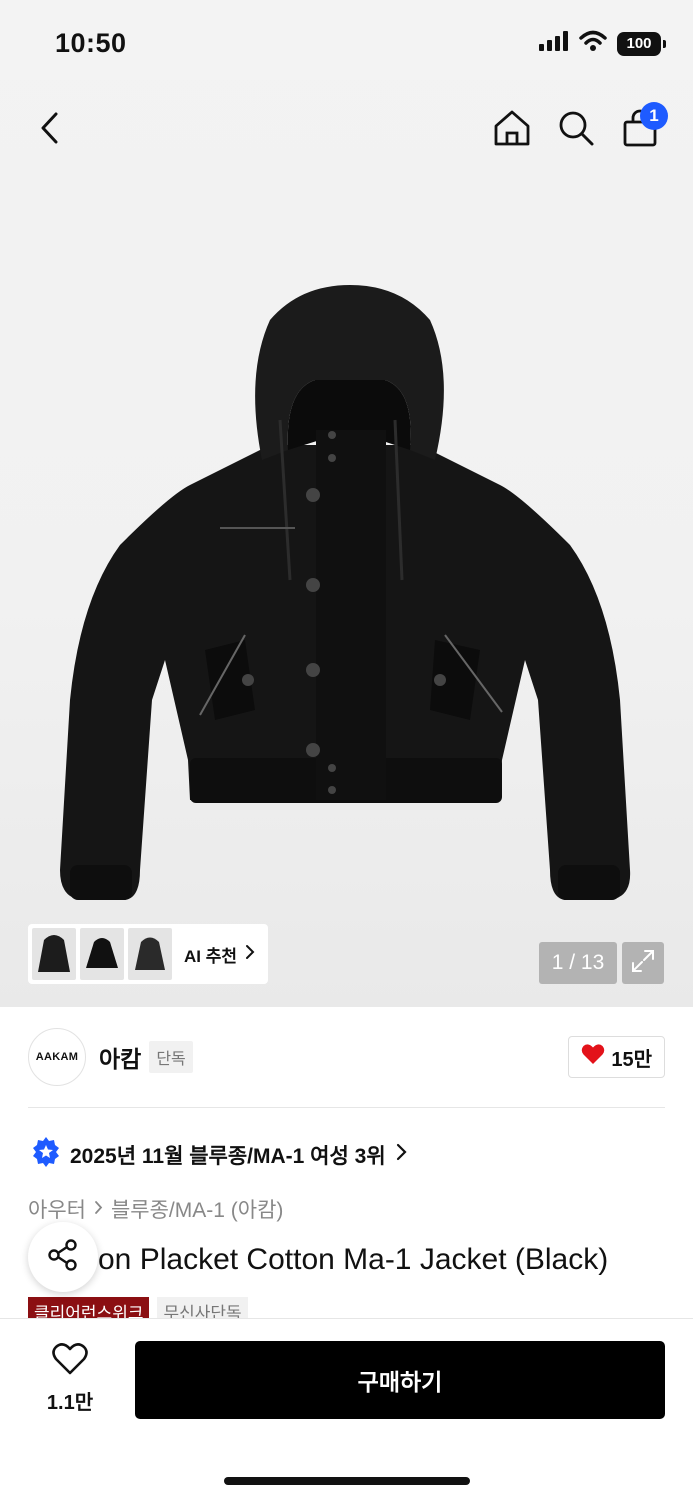  I want to click on tag-row: 클리어런스위크 무신사단독, so click(138, 1308).